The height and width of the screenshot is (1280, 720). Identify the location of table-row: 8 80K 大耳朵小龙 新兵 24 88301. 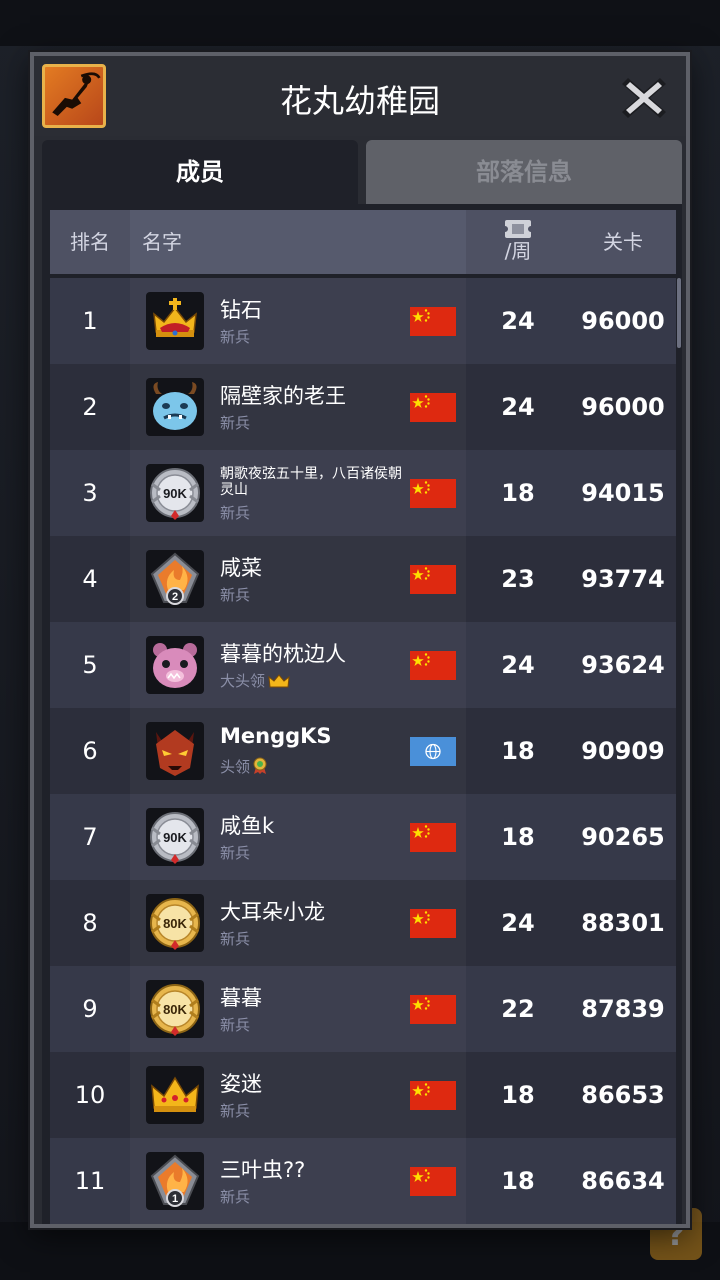
(363, 923).